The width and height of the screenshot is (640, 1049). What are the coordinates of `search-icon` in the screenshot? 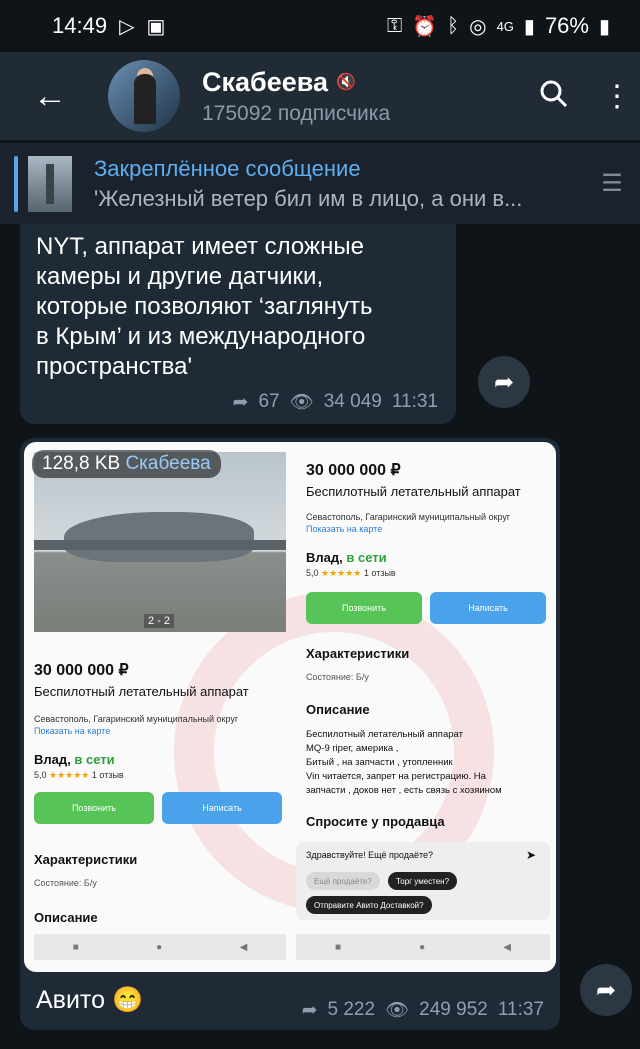 It's located at (554, 93).